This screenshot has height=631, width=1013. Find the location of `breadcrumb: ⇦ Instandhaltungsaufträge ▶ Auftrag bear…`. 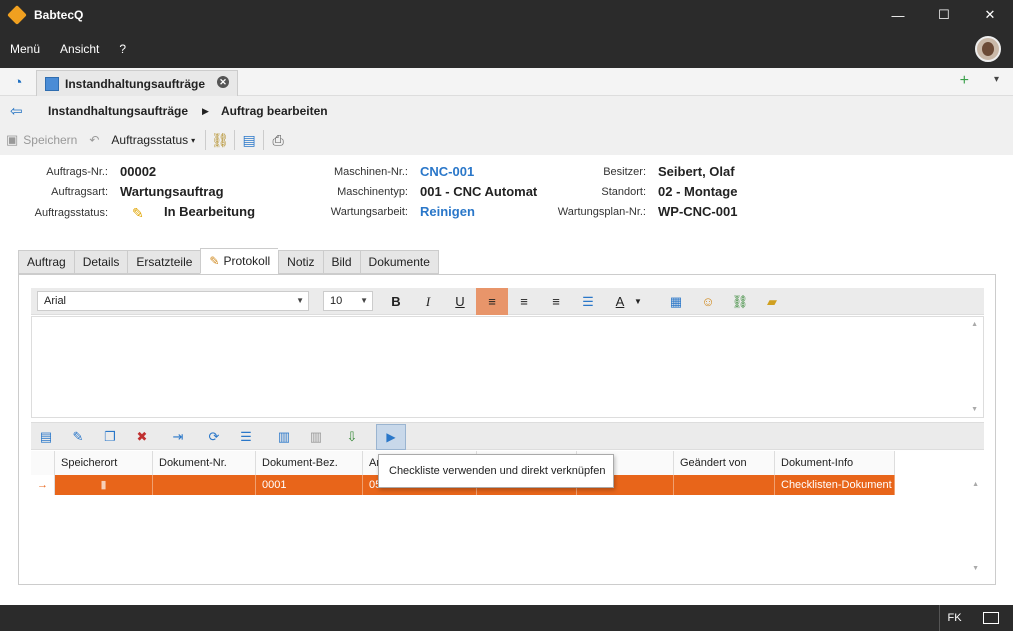

breadcrumb: ⇦ Instandhaltungsaufträge ▶ Auftrag bear… is located at coordinates (506, 111).